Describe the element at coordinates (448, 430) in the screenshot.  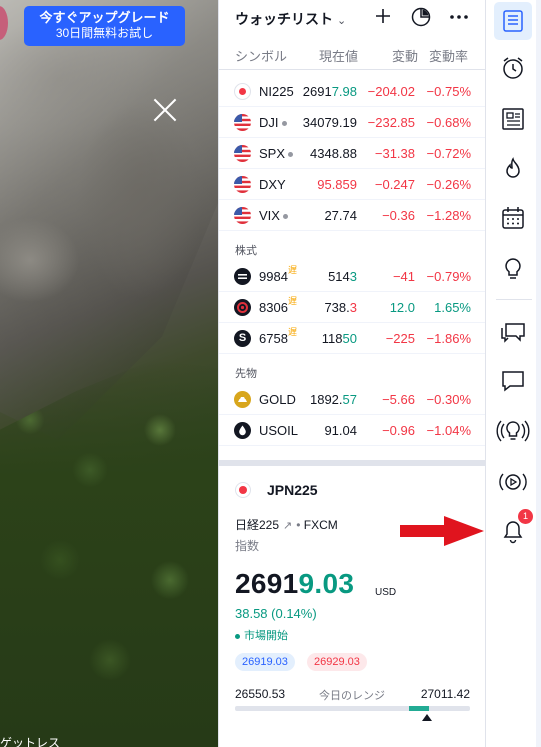
I see `change-pct: −1.04%` at that location.